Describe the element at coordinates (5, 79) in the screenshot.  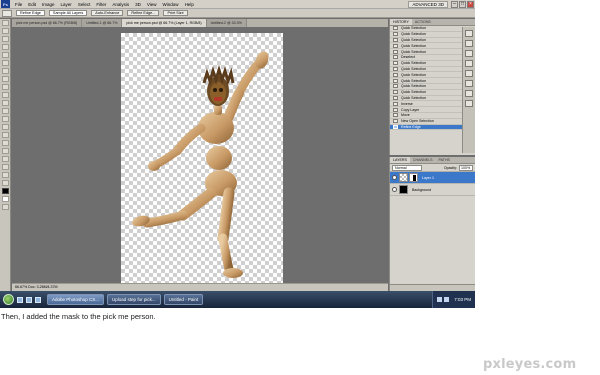
I see `brush-tool-icon` at that location.